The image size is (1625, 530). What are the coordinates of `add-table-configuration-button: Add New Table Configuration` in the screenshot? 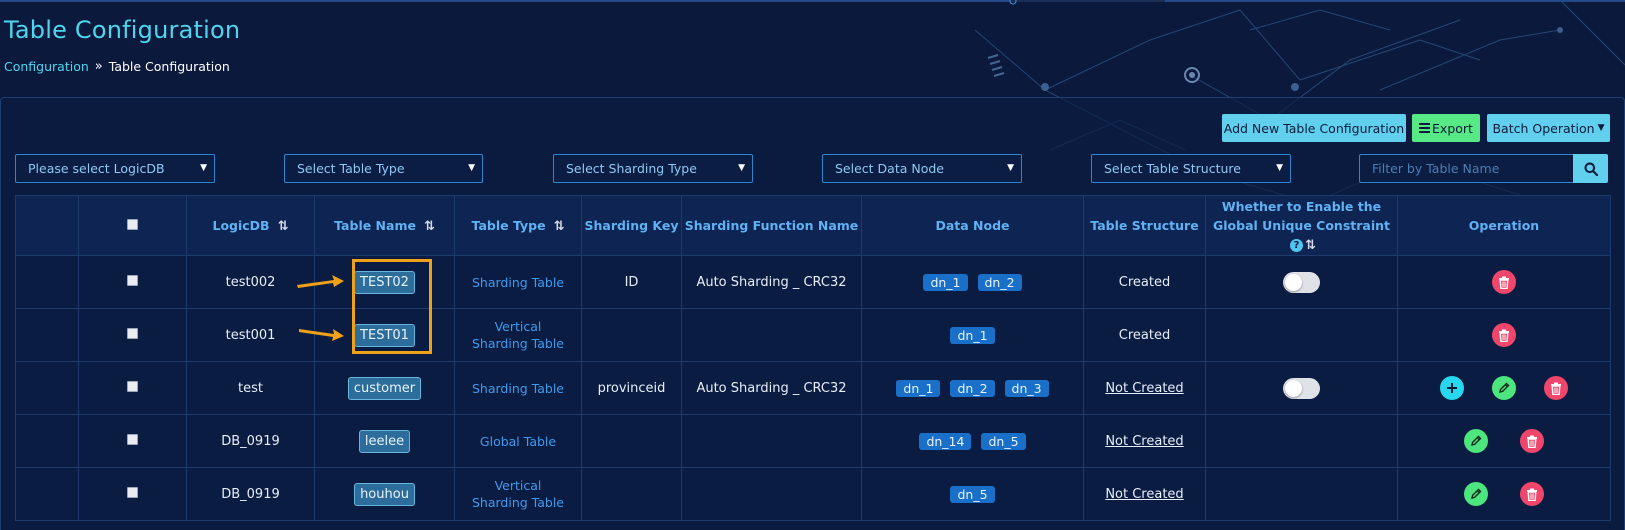 It's located at (1314, 128).